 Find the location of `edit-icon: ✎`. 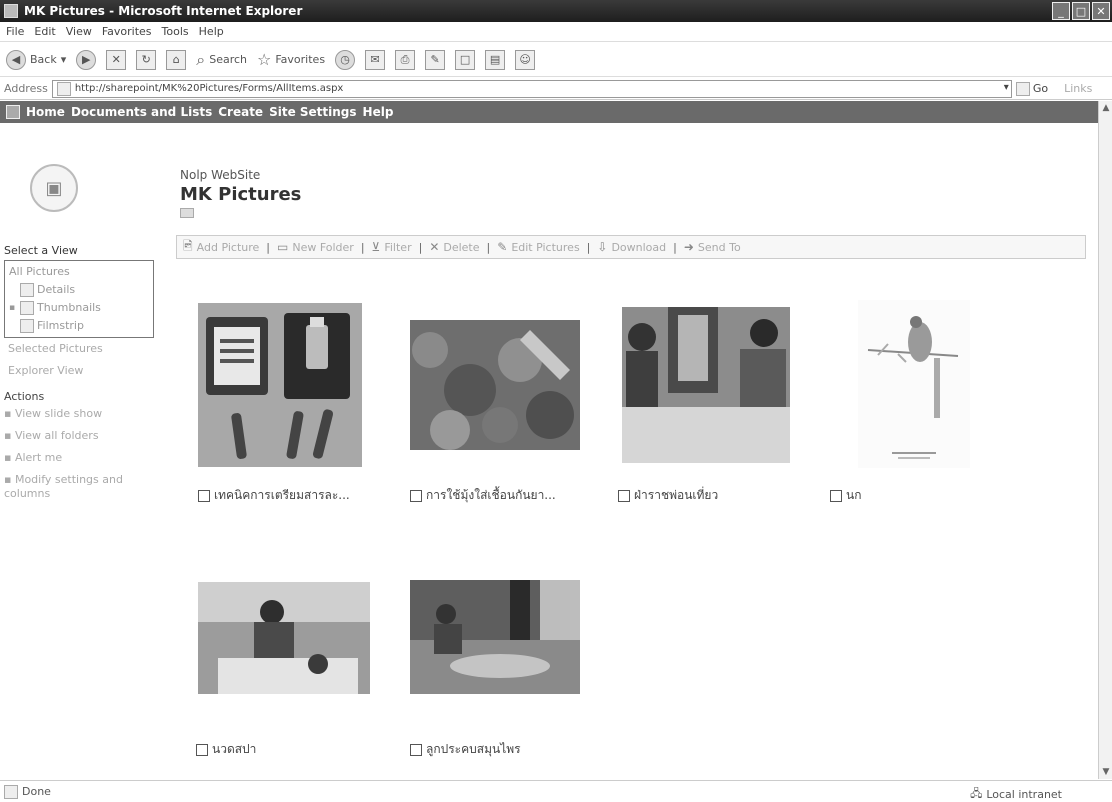

edit-icon: ✎ is located at coordinates (435, 59).